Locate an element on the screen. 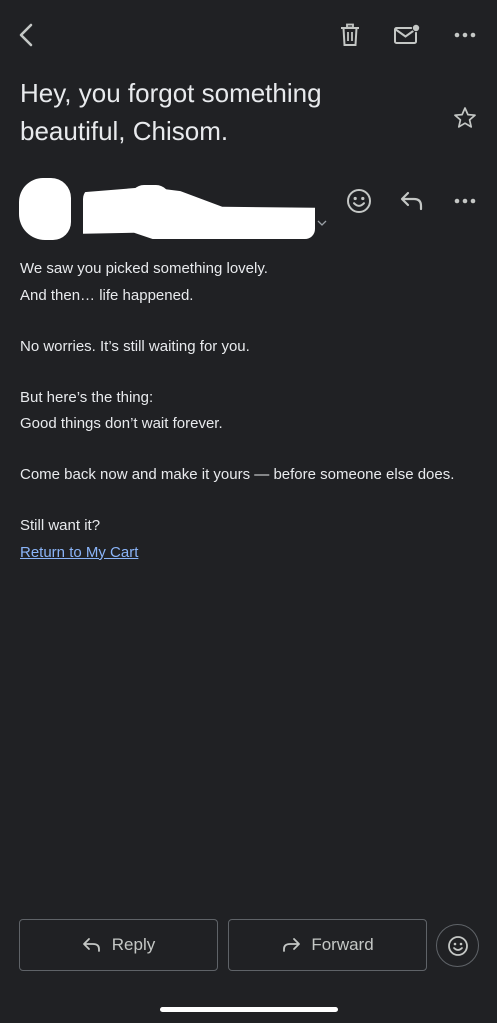 This screenshot has height=1023, width=497. star-button is located at coordinates (465, 118).